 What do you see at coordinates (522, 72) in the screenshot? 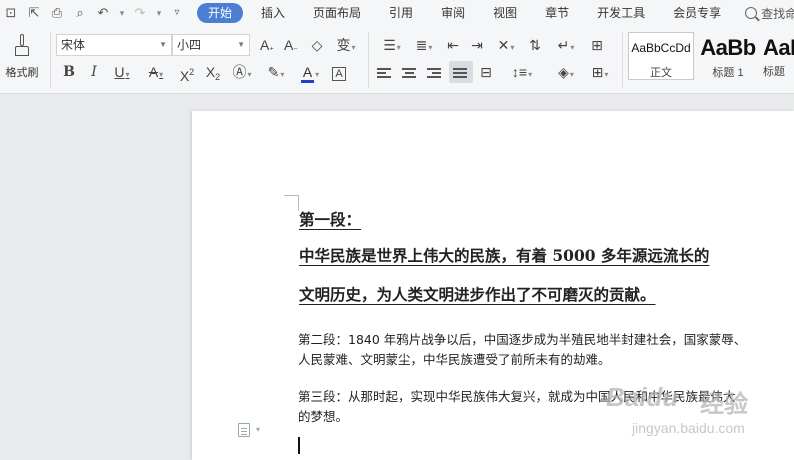
I see `line-spacing-icon: ↕≡▾` at bounding box center [522, 72].